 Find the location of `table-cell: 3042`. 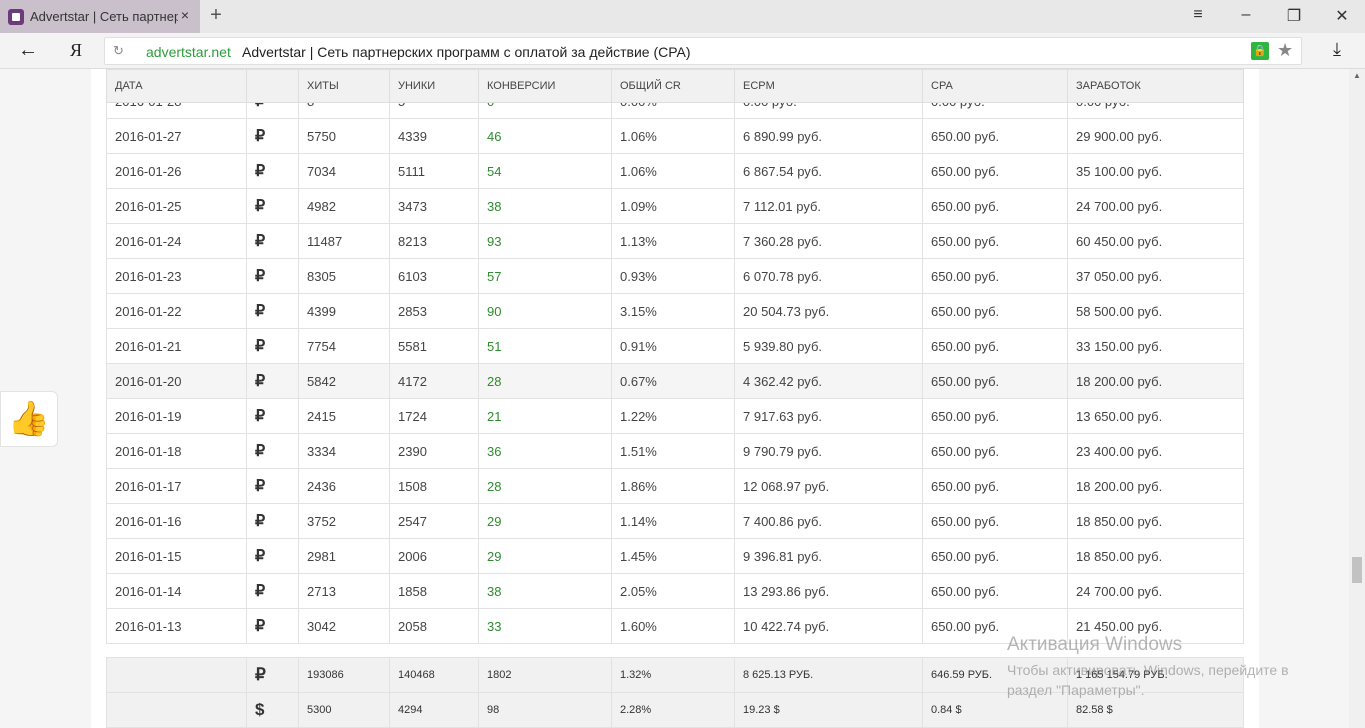

table-cell: 3042 is located at coordinates (344, 626).